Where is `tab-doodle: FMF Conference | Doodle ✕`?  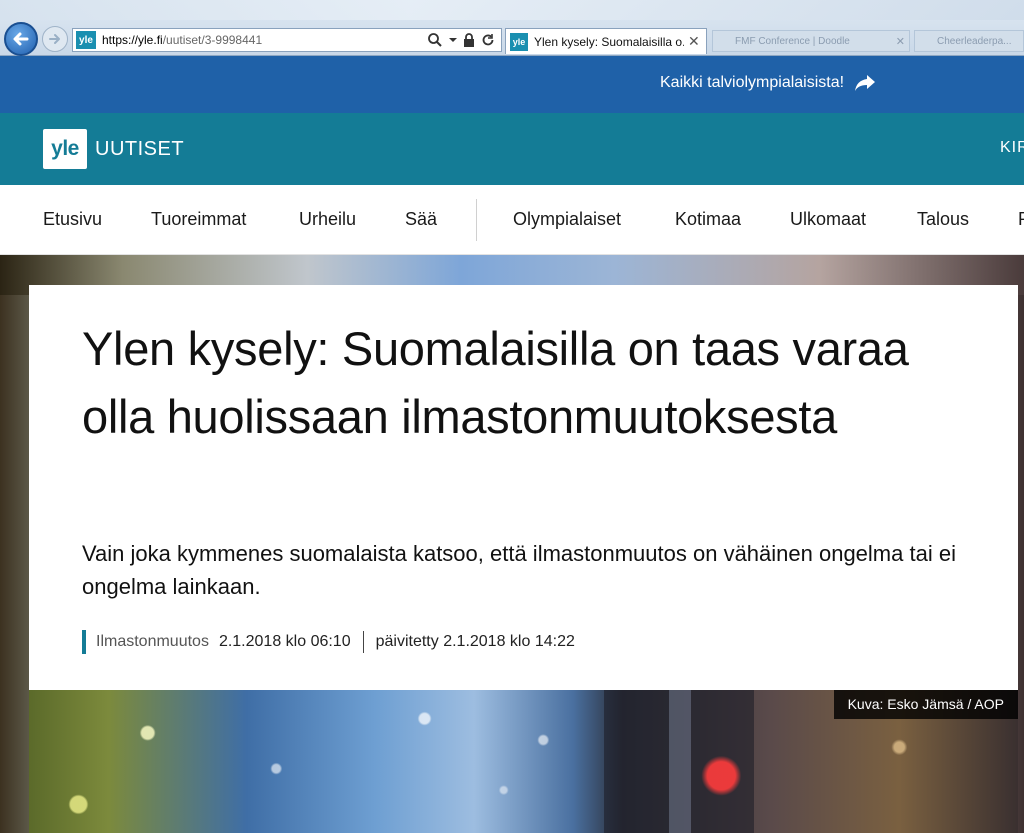
tab-doodle: FMF Conference | Doodle ✕ is located at coordinates (811, 41).